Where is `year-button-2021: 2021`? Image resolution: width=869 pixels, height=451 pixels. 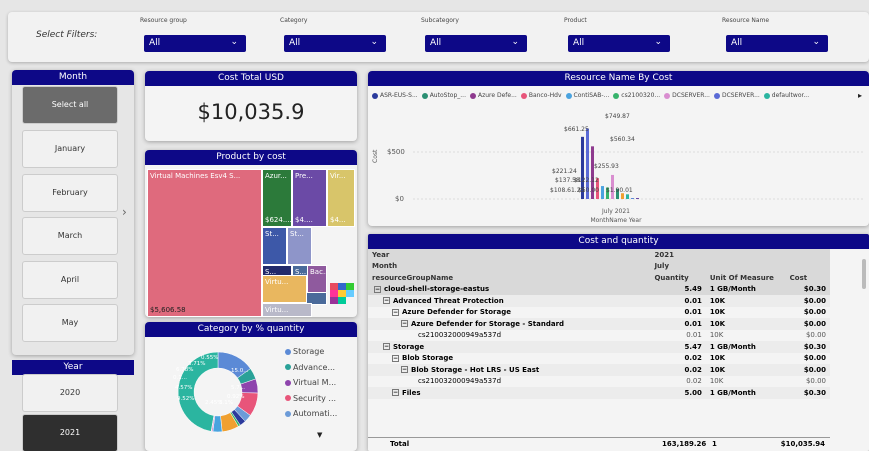
year-button-2021: 2021 is located at coordinates (70, 432).